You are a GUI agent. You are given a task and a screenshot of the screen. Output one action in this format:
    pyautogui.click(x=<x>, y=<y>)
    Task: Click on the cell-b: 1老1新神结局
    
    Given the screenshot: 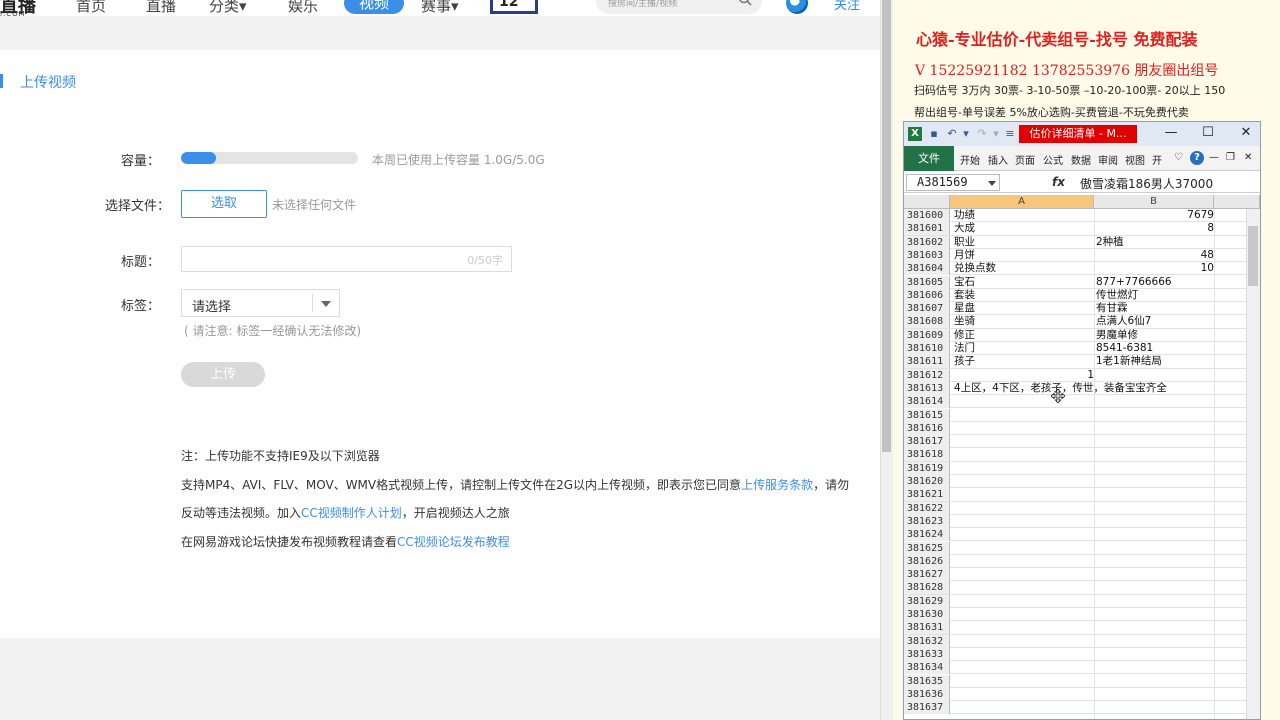 What is the action you would take?
    pyautogui.click(x=1155, y=361)
    